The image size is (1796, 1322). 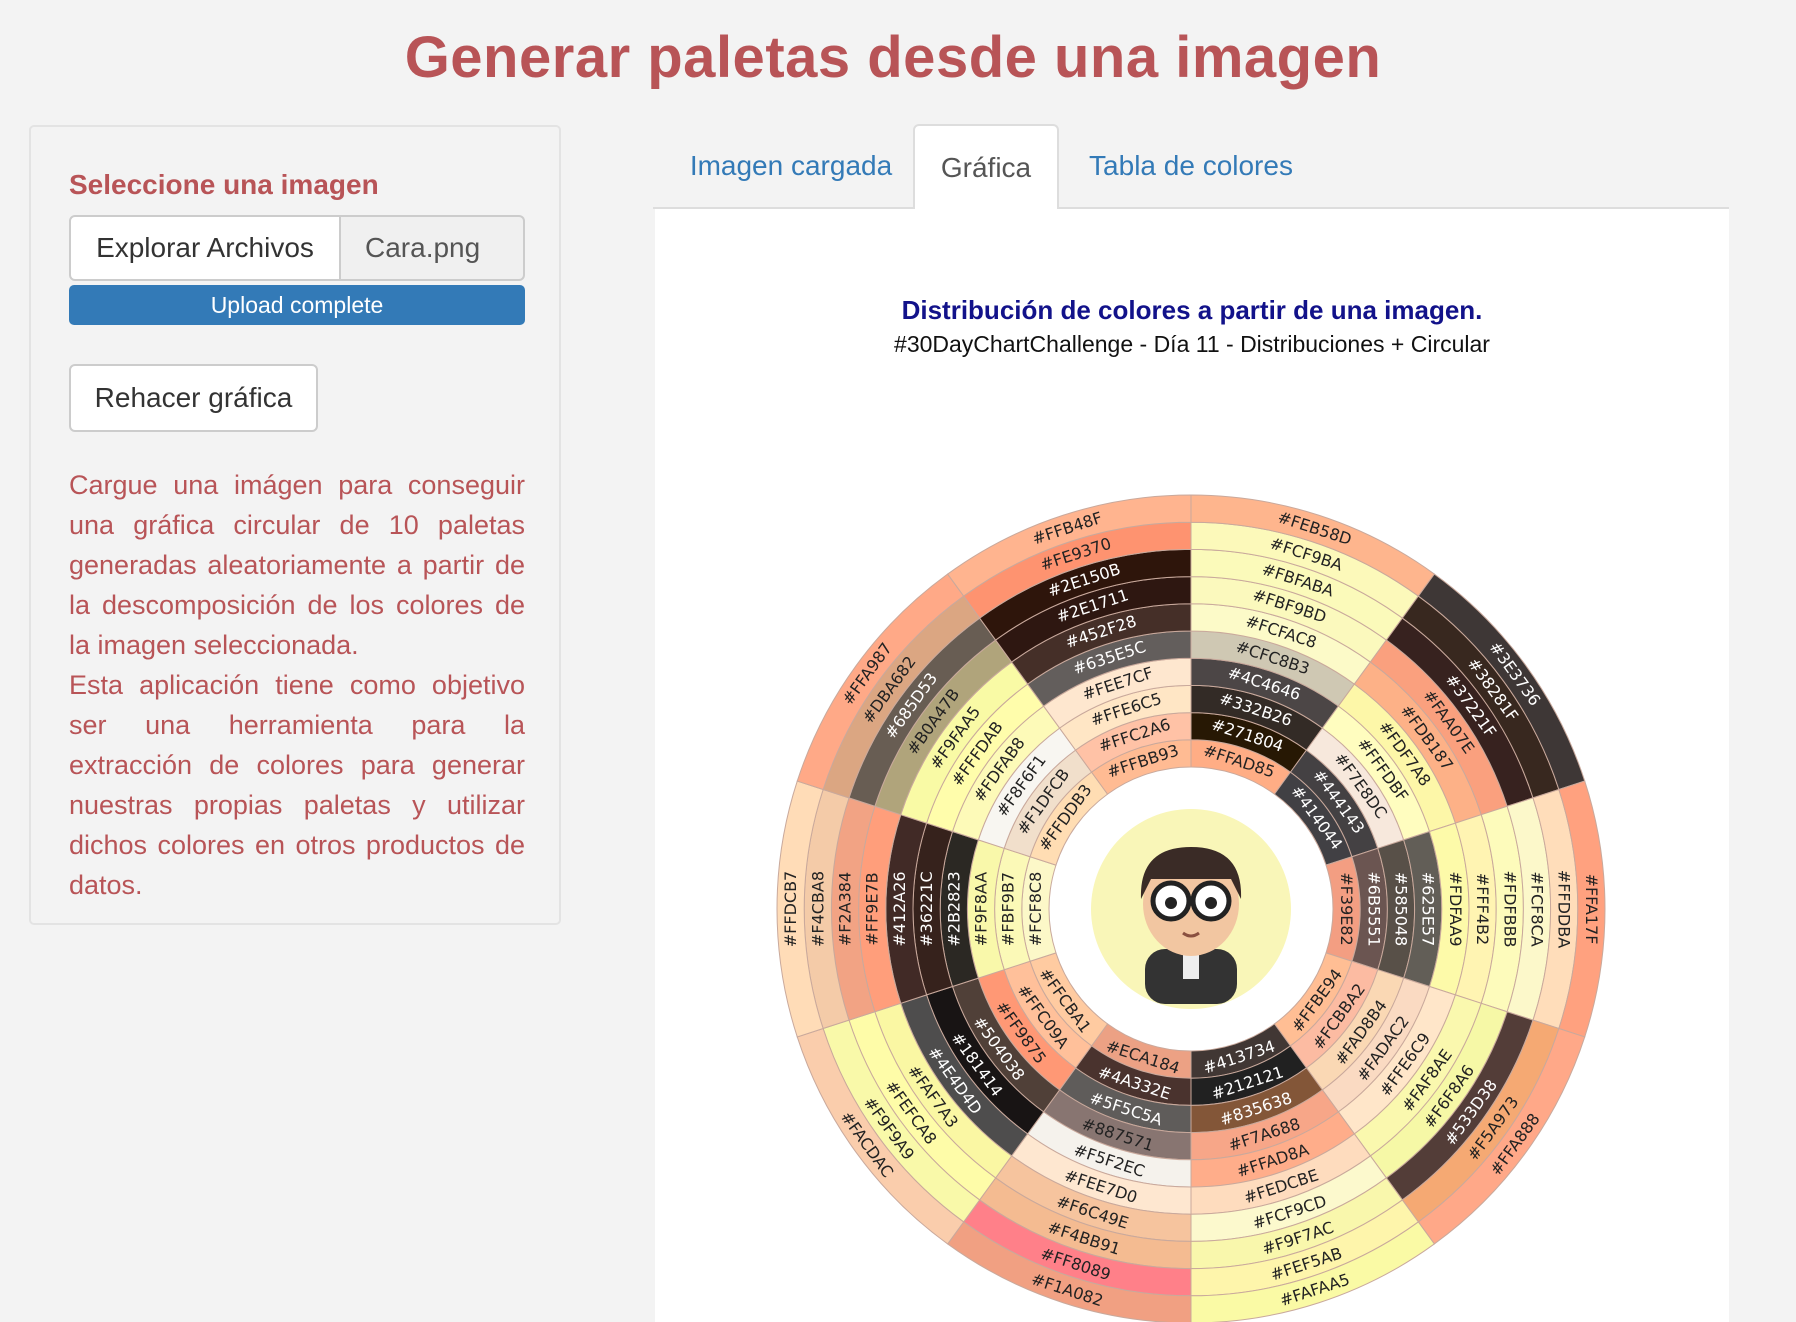 What do you see at coordinates (981, 909) in the screenshot?
I see `color-hex-label: #F9F8AA` at bounding box center [981, 909].